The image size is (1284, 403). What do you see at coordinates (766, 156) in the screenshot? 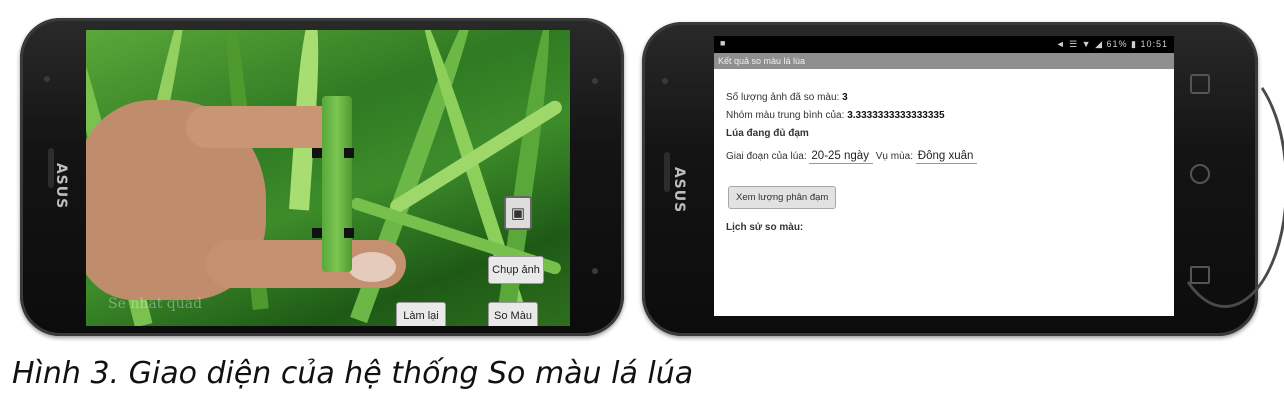
I see `stage-label: Giai đoạn của lúa:` at bounding box center [766, 156].